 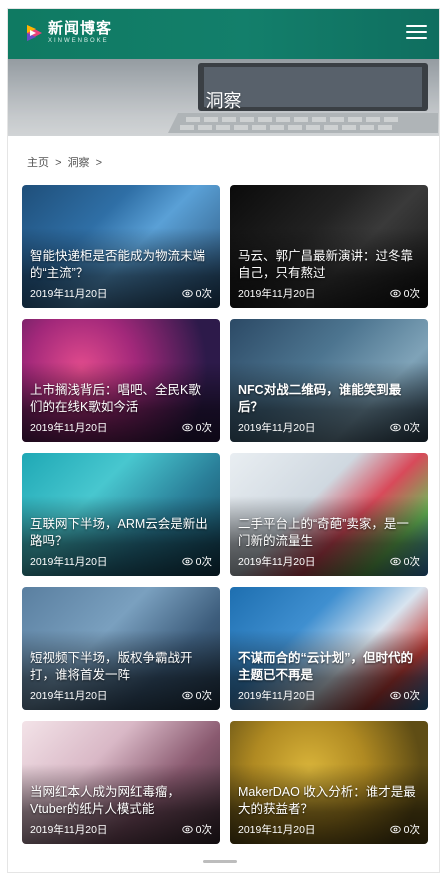 What do you see at coordinates (233, 162) in the screenshot?
I see `breadcrumb: 主页 > 洞察 >` at bounding box center [233, 162].